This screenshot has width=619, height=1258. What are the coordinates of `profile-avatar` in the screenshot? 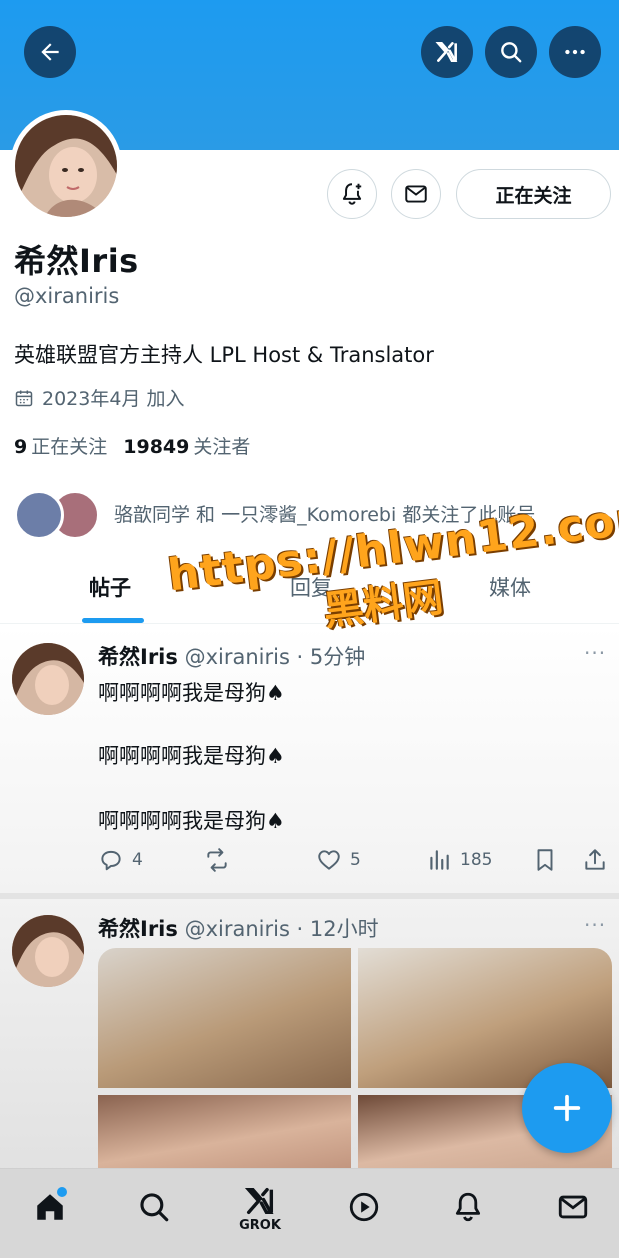 It's located at (66, 166).